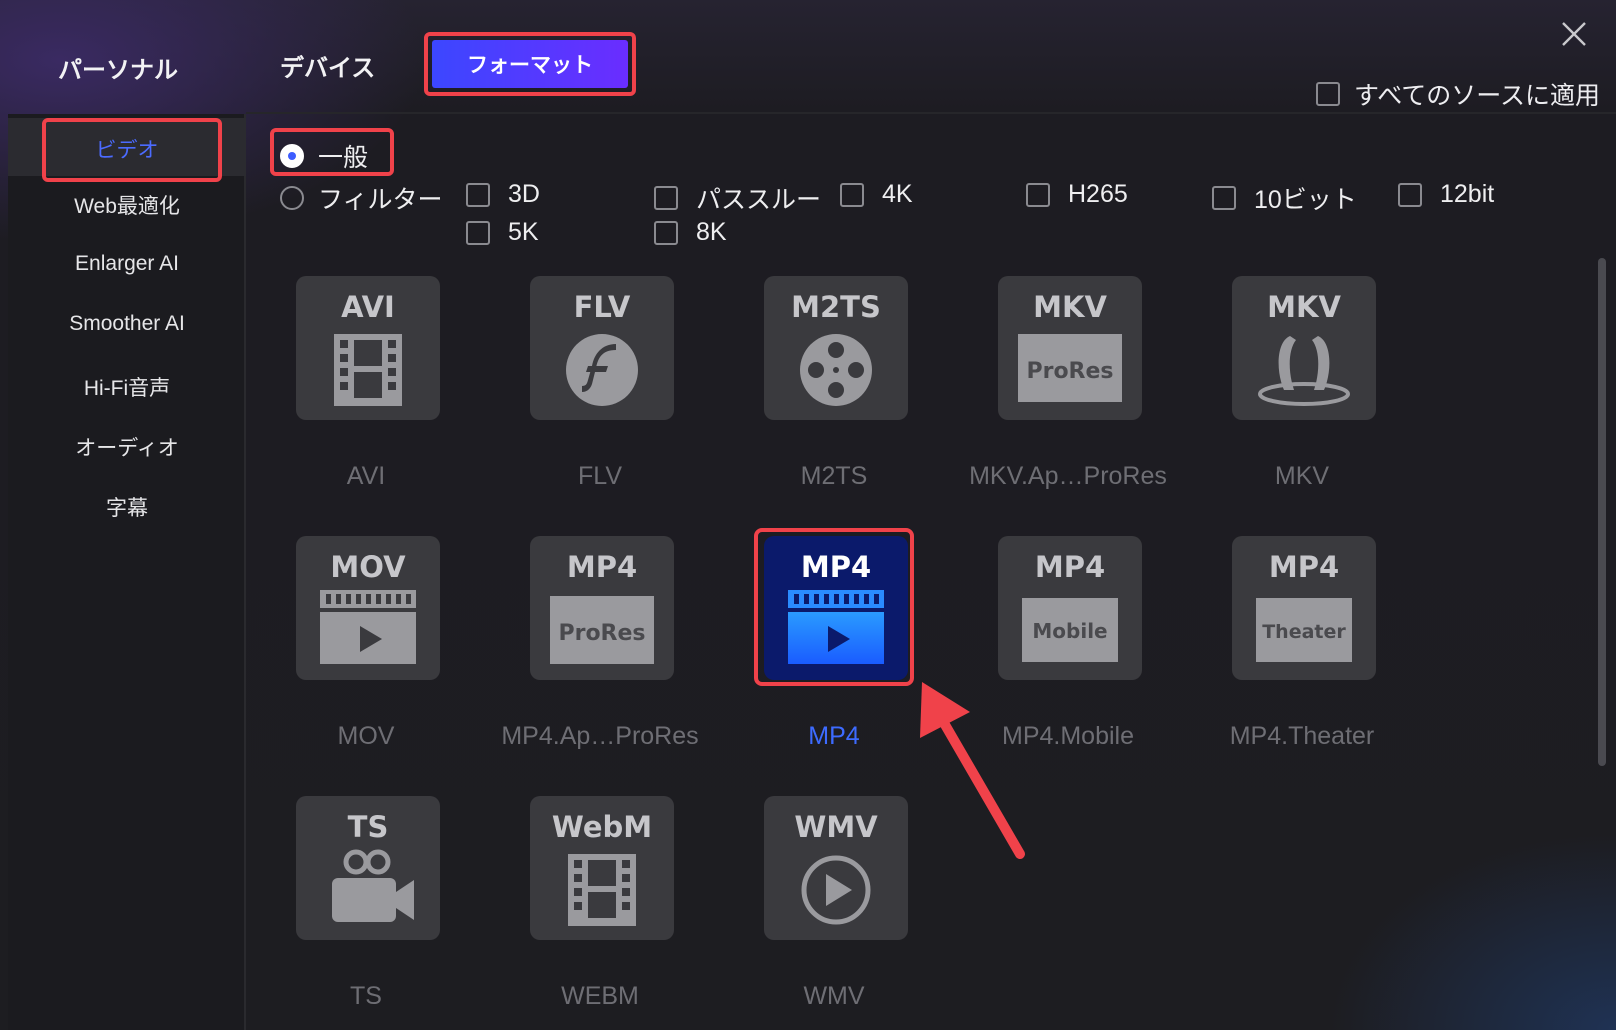 The image size is (1616, 1030). What do you see at coordinates (602, 370) in the screenshot?
I see `flash-icon` at bounding box center [602, 370].